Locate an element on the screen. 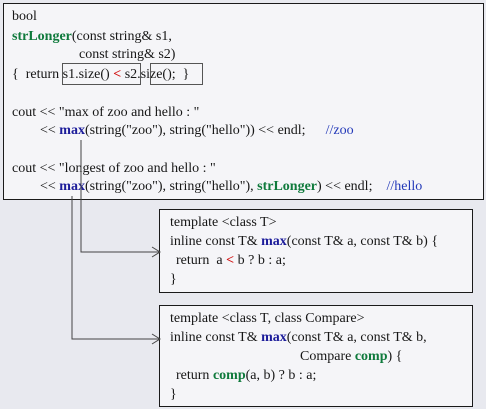  connector-arrows is located at coordinates (116, 242).